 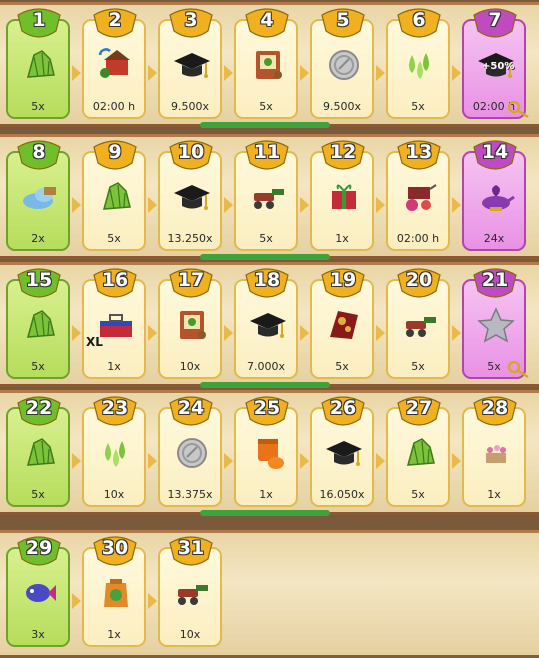 I want to click on day-number-badge: 13, so click(x=419, y=155).